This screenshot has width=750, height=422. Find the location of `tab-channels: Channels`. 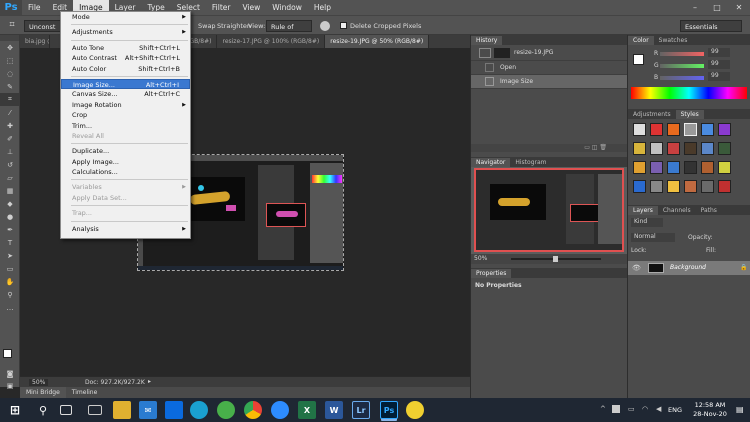

tab-channels: Channels is located at coordinates (677, 210).